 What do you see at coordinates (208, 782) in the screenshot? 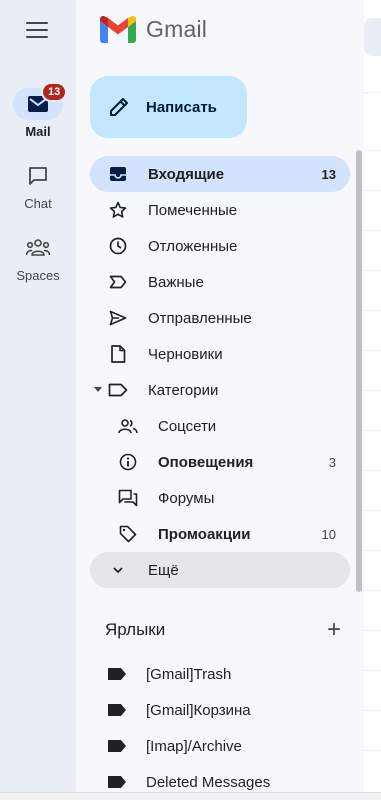
I see `label-item-text: Deleted Messages` at bounding box center [208, 782].